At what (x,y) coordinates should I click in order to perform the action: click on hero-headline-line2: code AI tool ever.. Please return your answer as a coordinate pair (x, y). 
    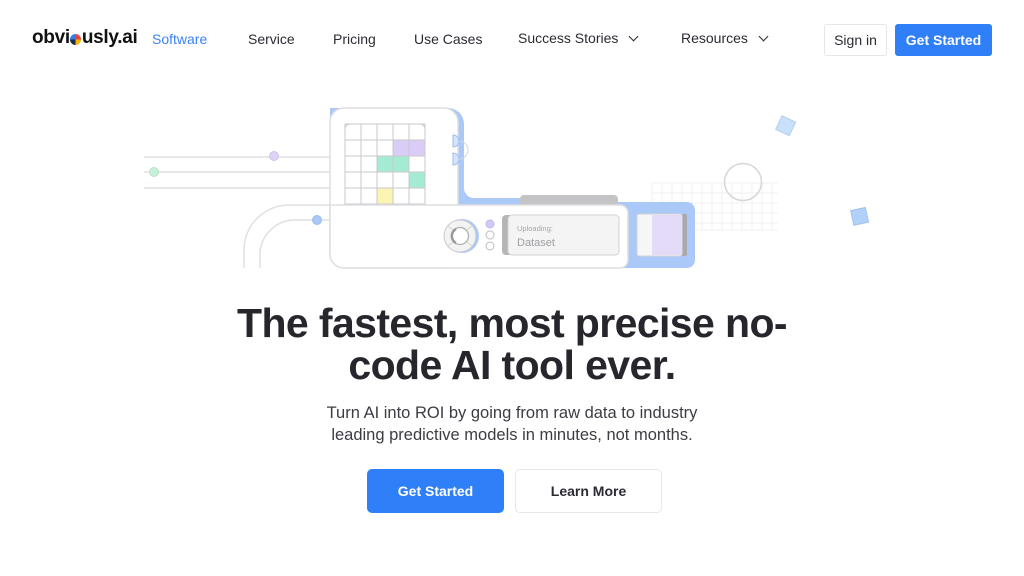
    Looking at the image, I should click on (512, 365).